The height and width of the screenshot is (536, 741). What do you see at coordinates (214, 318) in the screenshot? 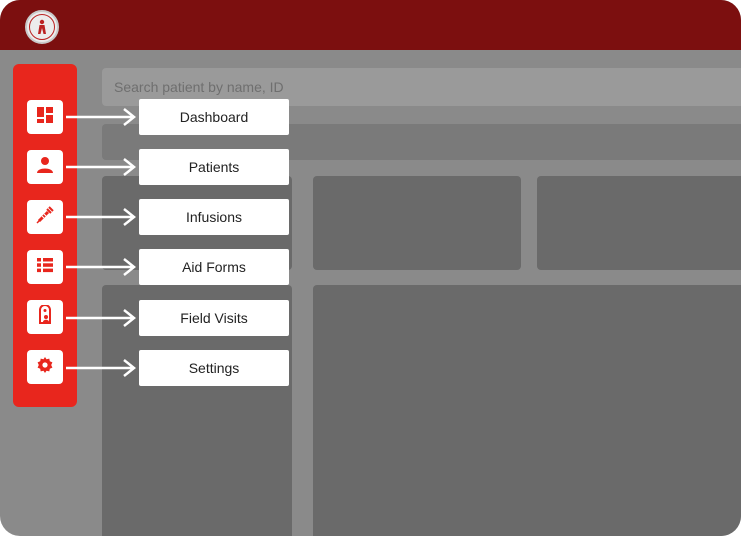
I see `callout-field-visits: Field Visits` at bounding box center [214, 318].